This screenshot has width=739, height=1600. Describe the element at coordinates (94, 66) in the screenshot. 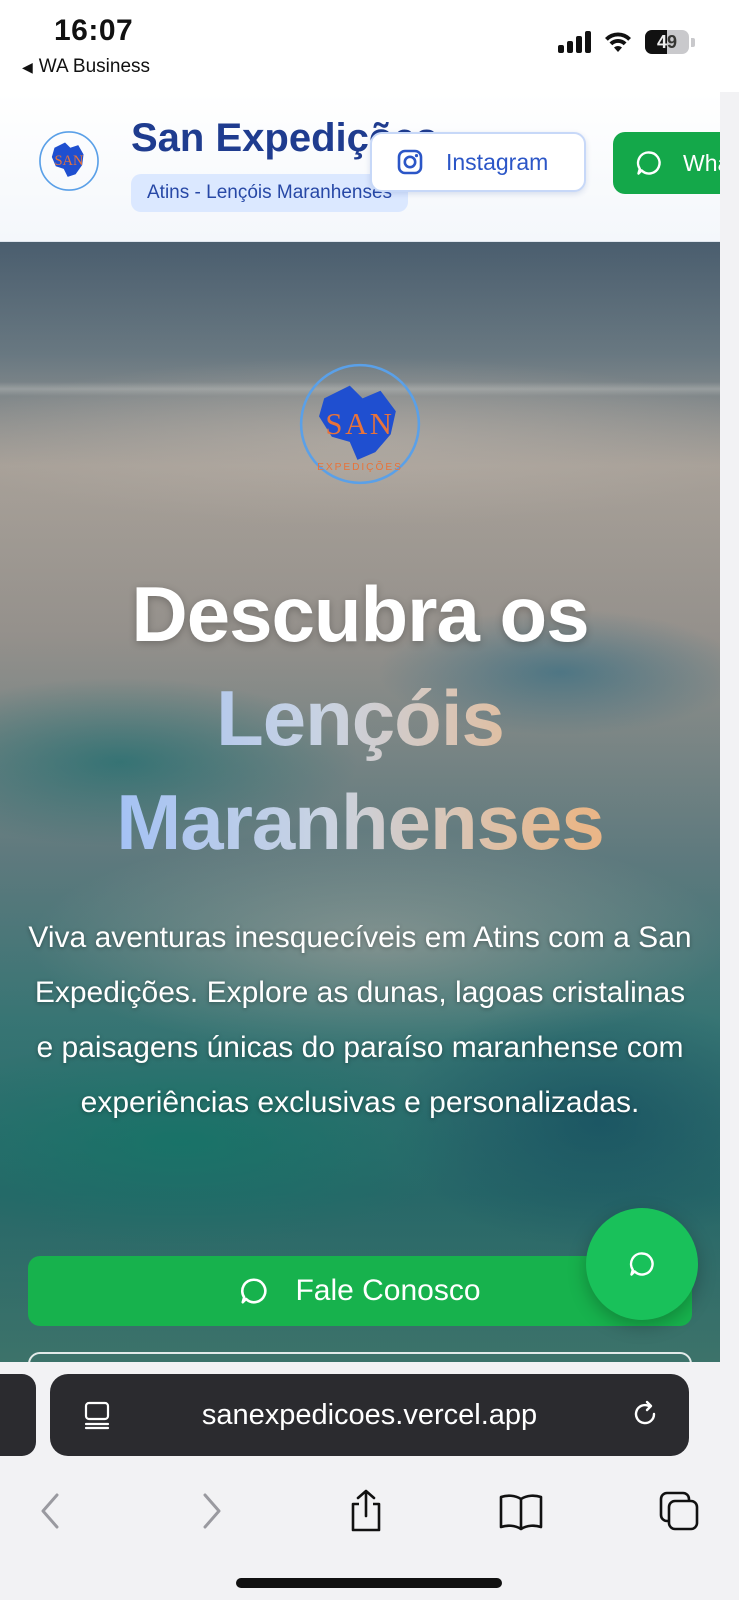

I see `back-app-label: WA Business` at that location.